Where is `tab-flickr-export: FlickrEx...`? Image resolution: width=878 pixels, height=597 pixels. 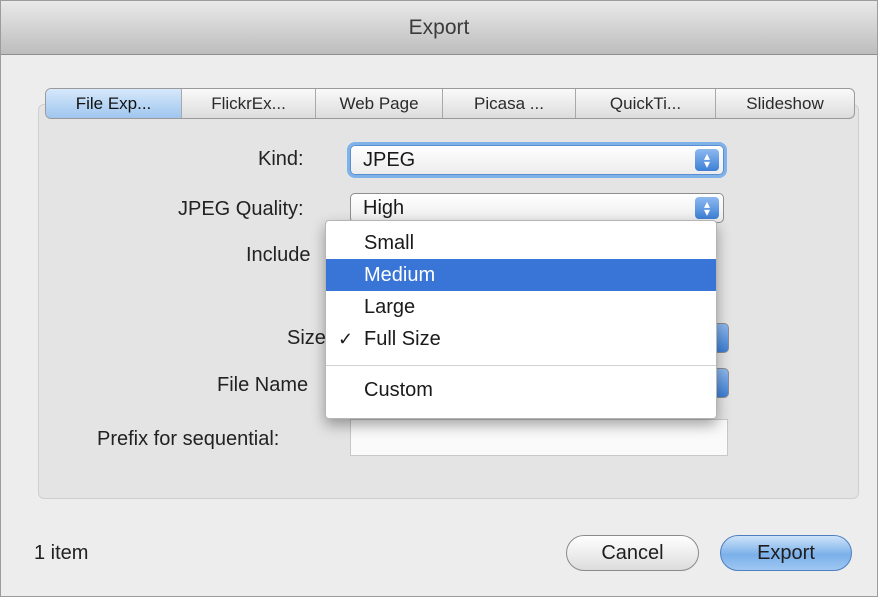 tab-flickr-export: FlickrEx... is located at coordinates (249, 103).